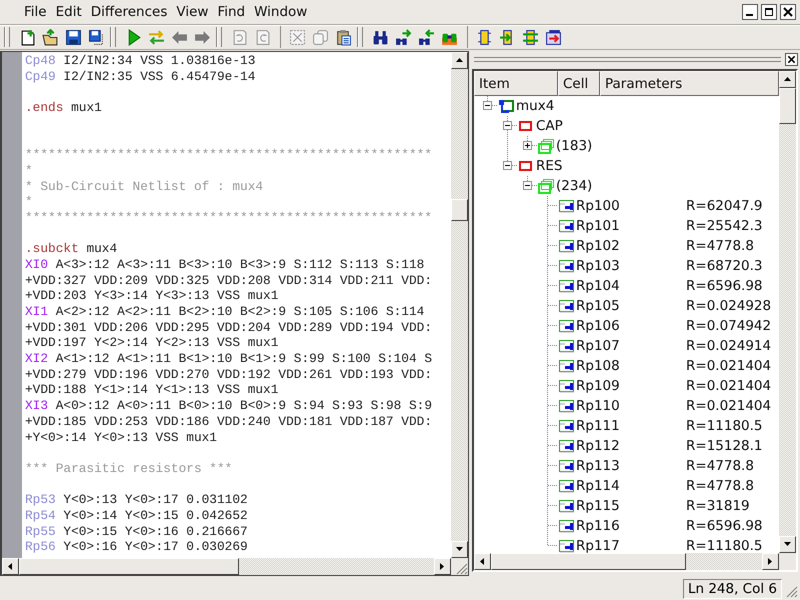 The width and height of the screenshot is (800, 600). I want to click on tree-item: Rp111, so click(598, 426).